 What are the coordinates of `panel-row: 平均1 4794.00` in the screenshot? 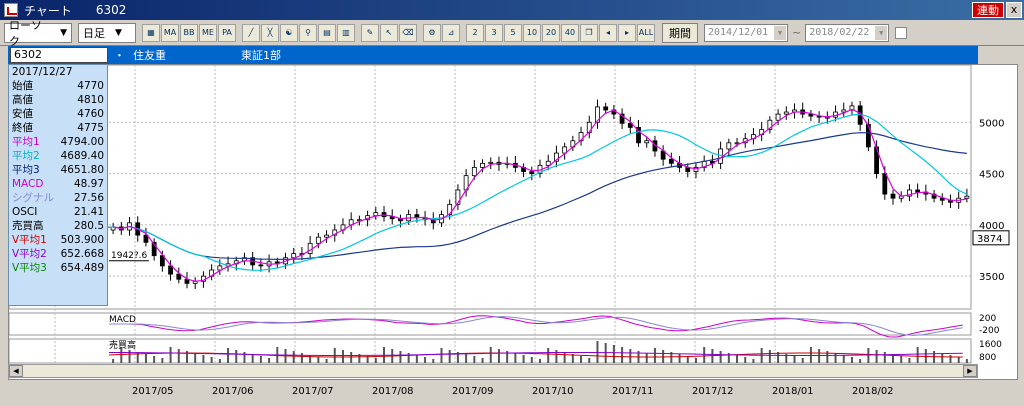 It's located at (58, 142).